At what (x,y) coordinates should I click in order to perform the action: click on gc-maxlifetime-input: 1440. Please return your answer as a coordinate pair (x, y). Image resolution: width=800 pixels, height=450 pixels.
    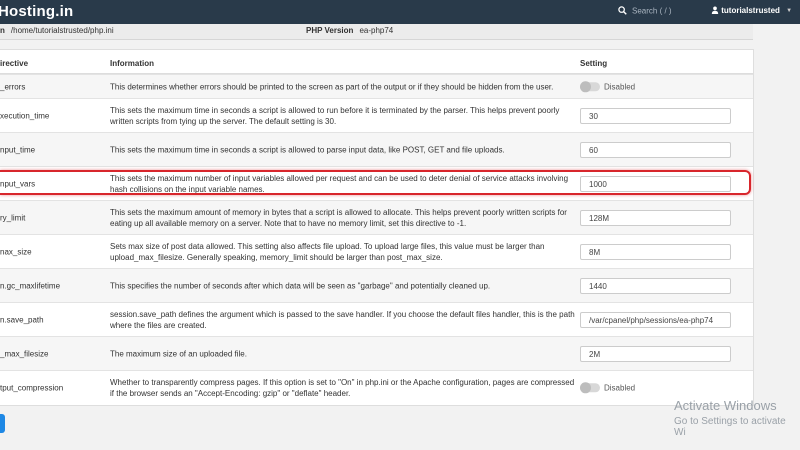
    Looking at the image, I should click on (655, 286).